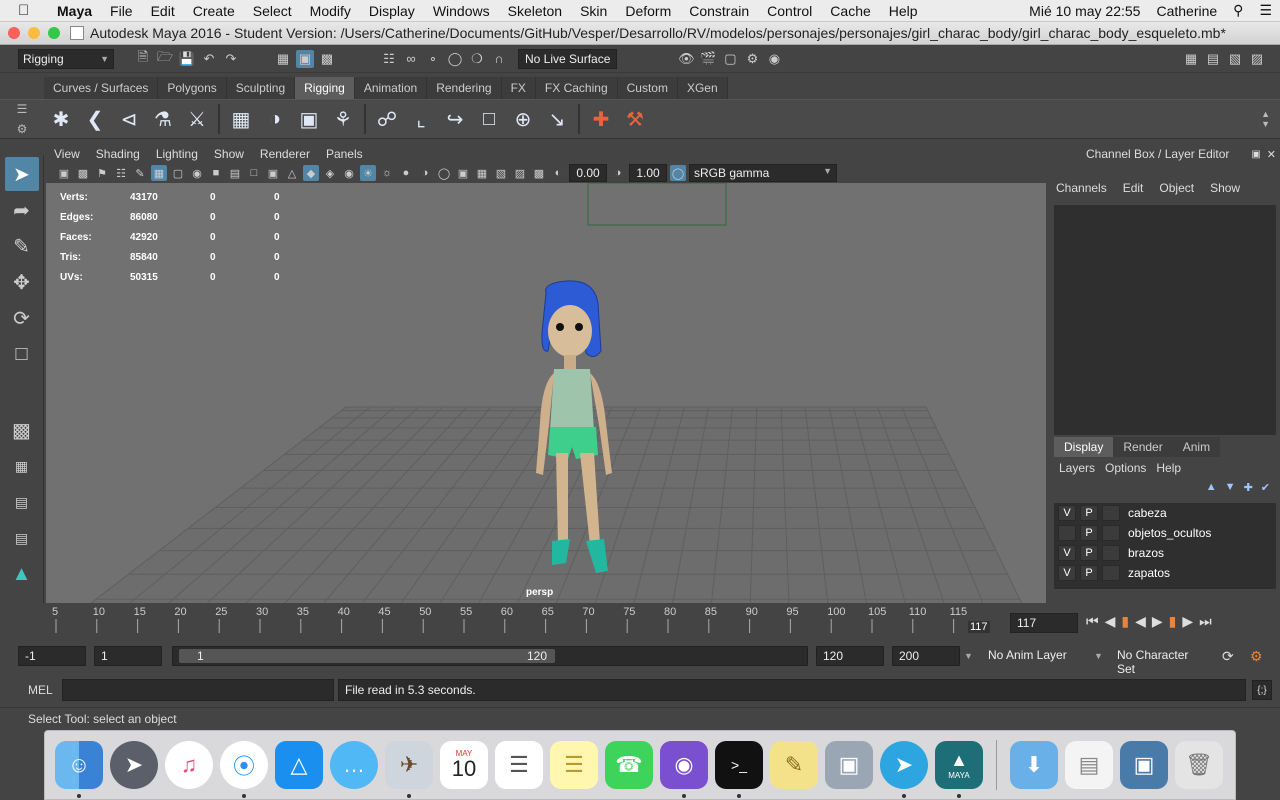  Describe the element at coordinates (708, 59) in the screenshot. I see `render-current-frame-icon: 🎬` at that location.